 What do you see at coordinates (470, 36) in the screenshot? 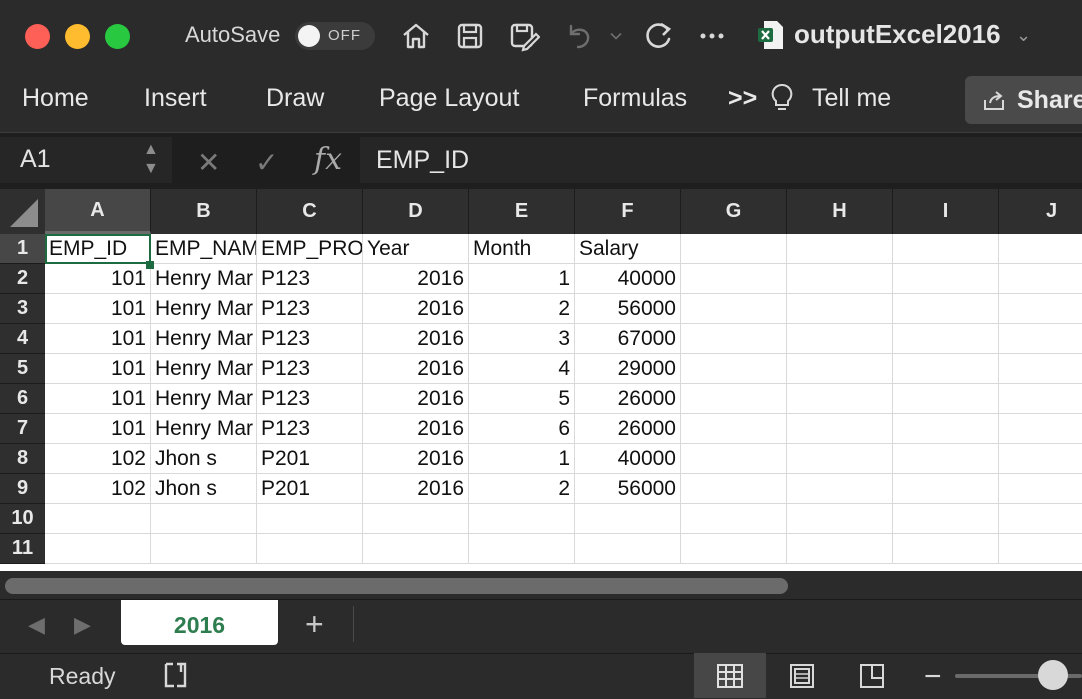
I see `save-icon` at bounding box center [470, 36].